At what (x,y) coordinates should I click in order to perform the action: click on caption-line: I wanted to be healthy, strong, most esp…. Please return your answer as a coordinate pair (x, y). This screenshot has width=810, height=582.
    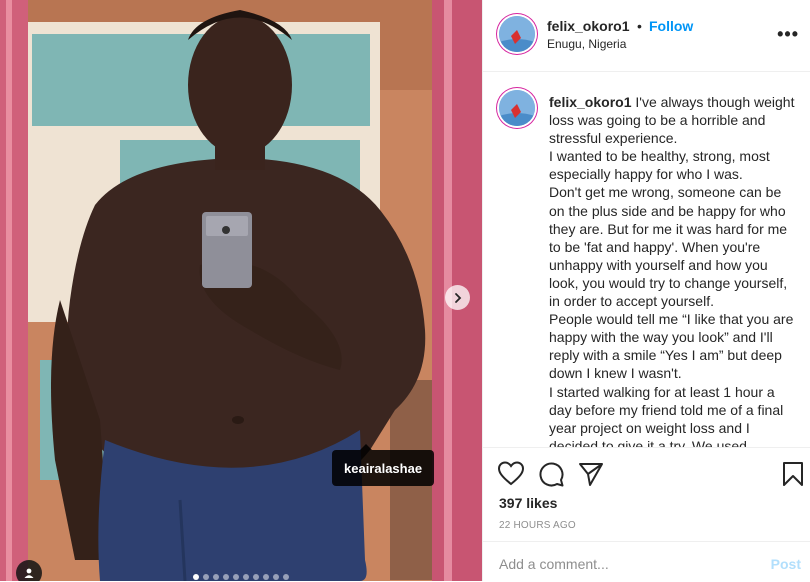
    Looking at the image, I should click on (659, 165).